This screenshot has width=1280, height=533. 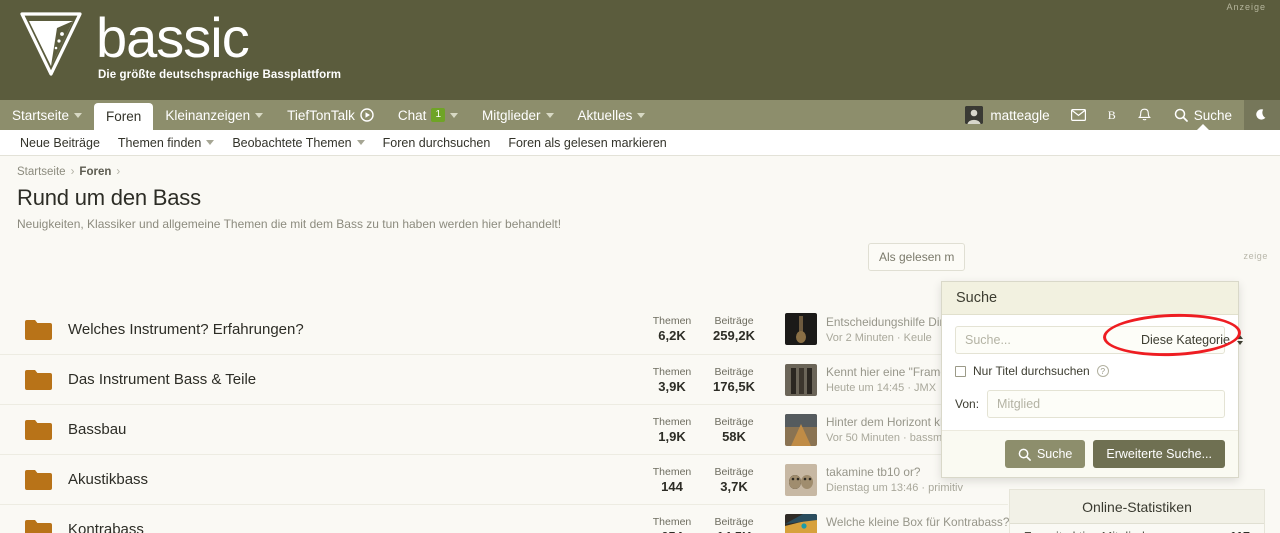 I want to click on subnav-item-foren-als-gelesen-markieren: Foren als gelesen markieren, so click(x=587, y=143).